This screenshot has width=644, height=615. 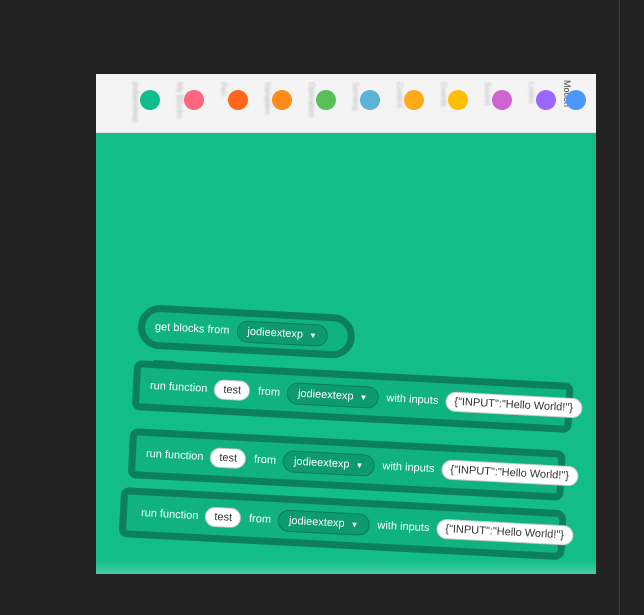 I want to click on block-notch, so click(x=164, y=365).